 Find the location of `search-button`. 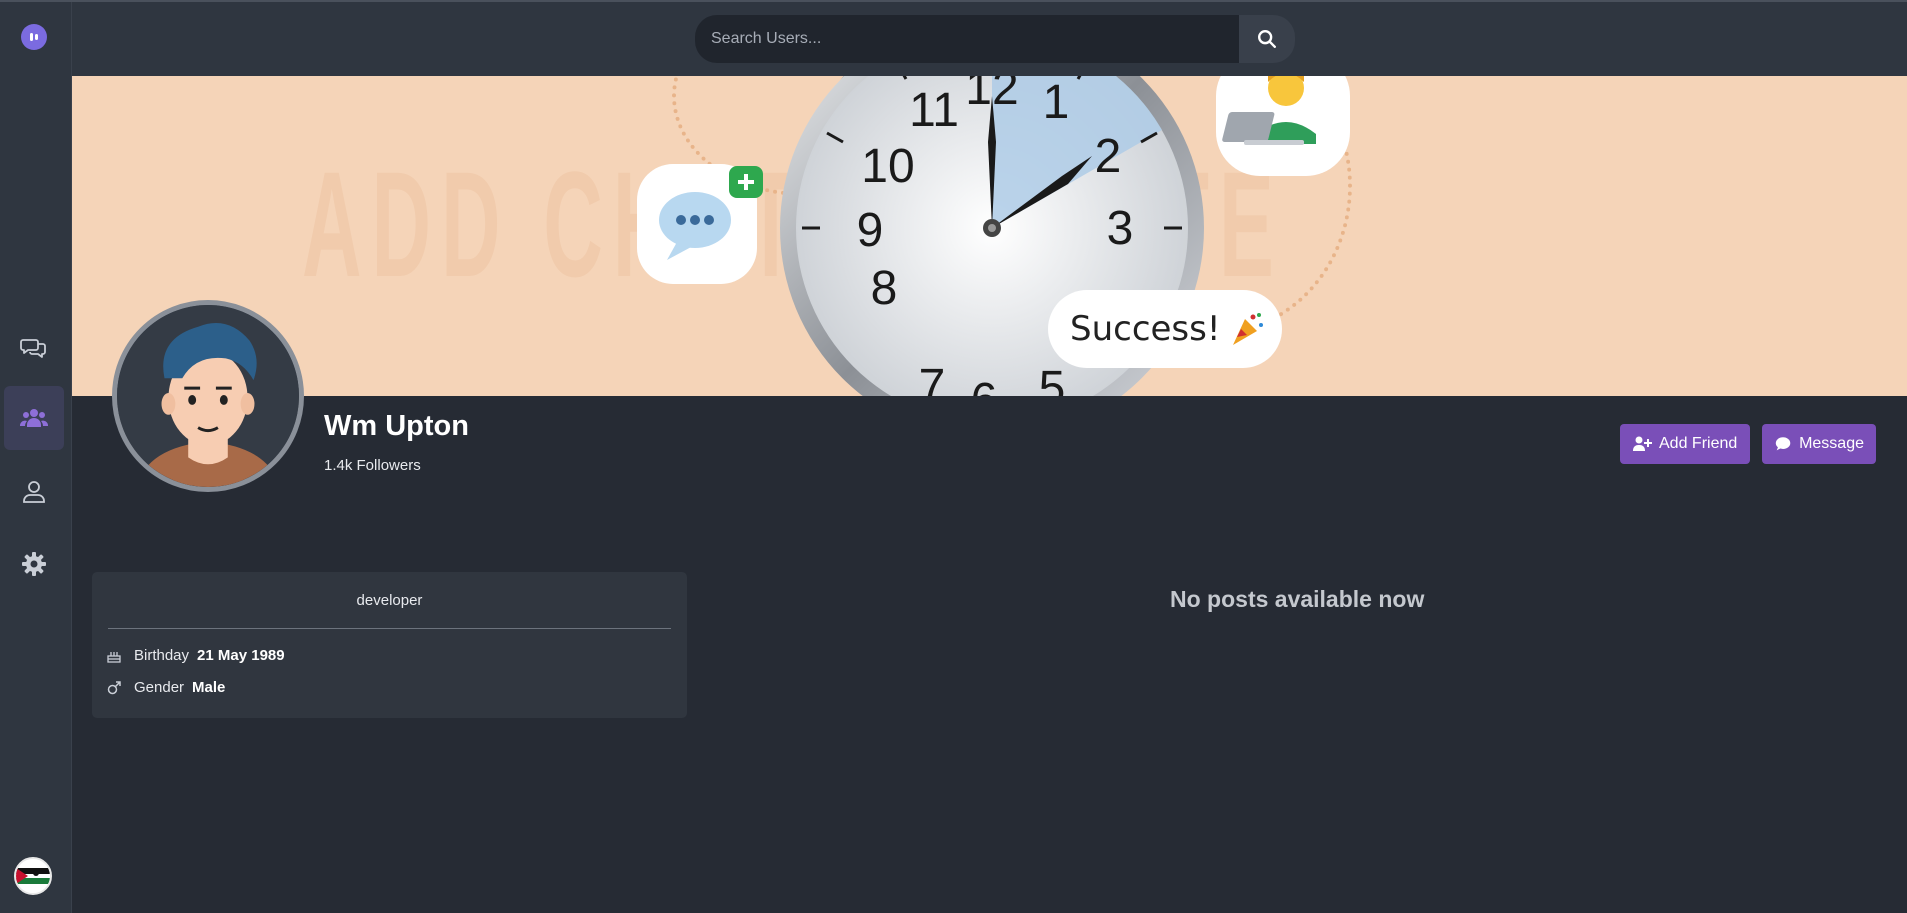

search-button is located at coordinates (1267, 39).